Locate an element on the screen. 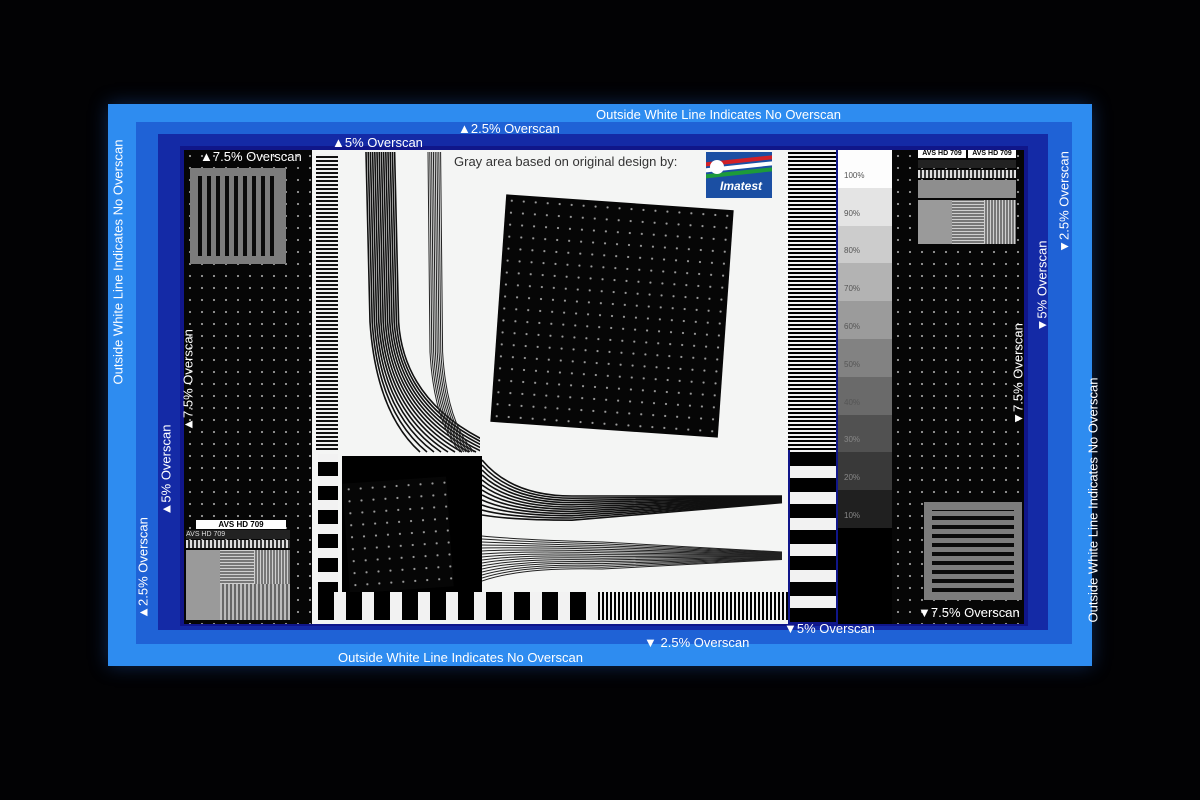 The height and width of the screenshot is (800, 1200). overscan-7-5-left: ▲7.5% Overscan is located at coordinates (188, 380).